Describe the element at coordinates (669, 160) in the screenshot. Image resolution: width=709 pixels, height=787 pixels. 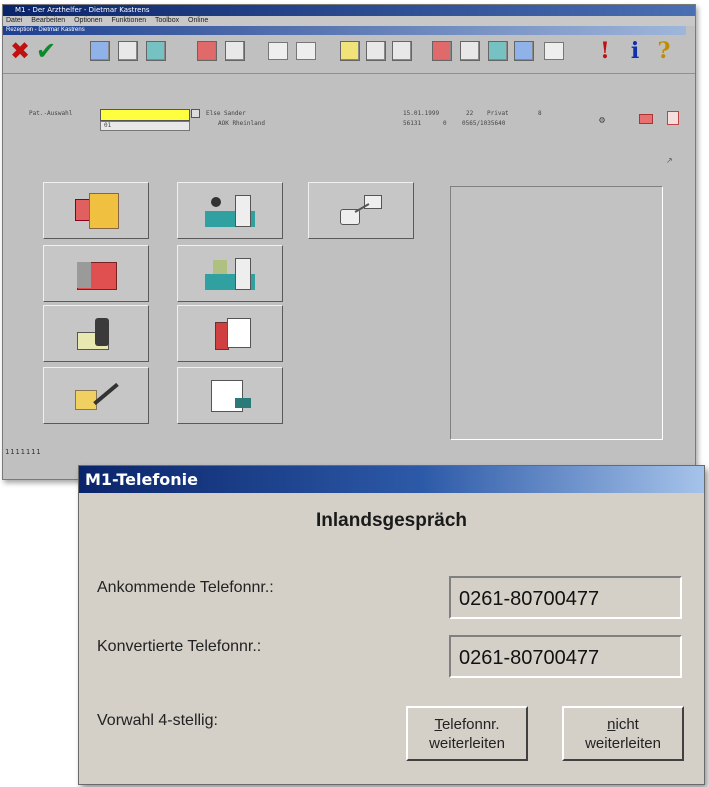
I see `resize-arrow-icon: ↗` at that location.